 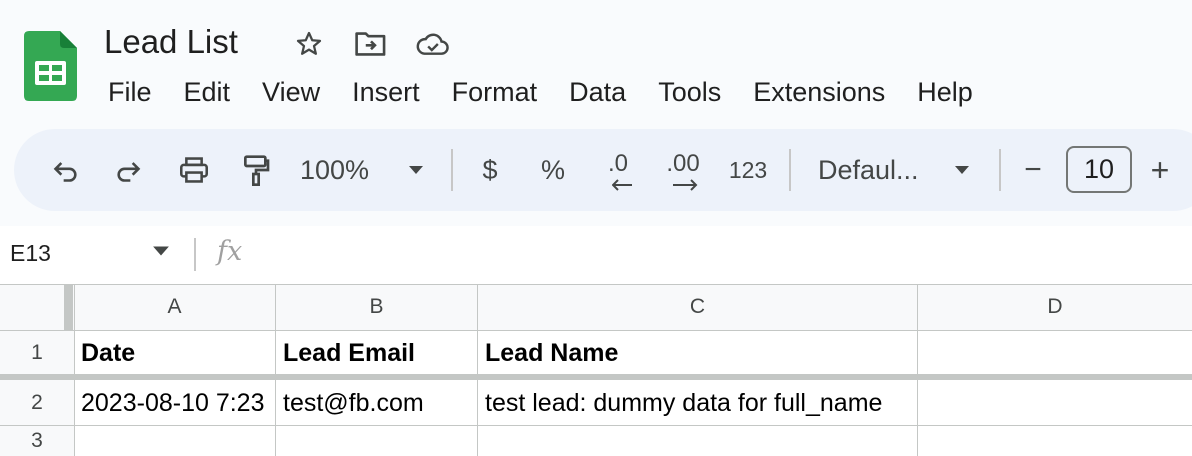 I want to click on column-header-c: C, so click(x=697, y=307).